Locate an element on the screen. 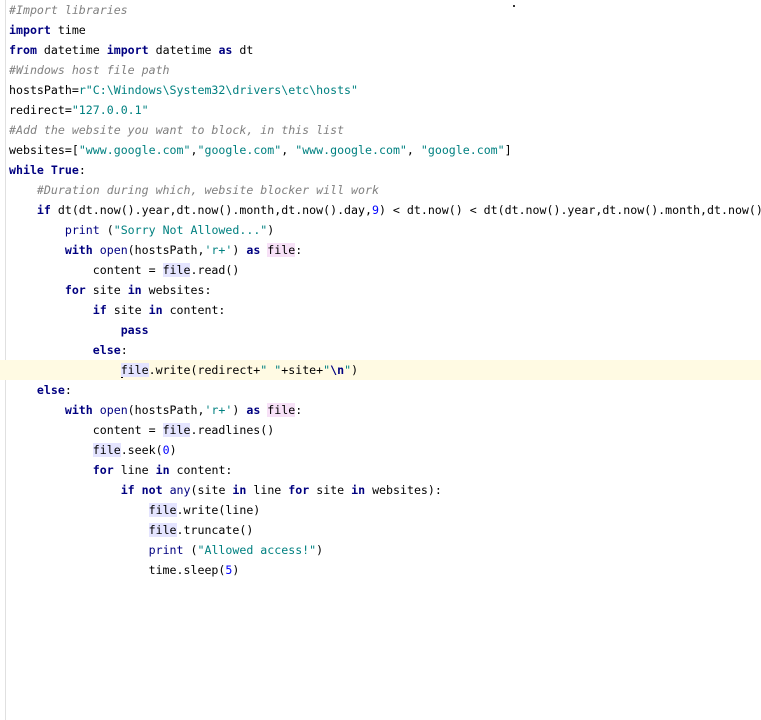 The width and height of the screenshot is (761, 720). code-line: #Windows host file path is located at coordinates (385, 70).